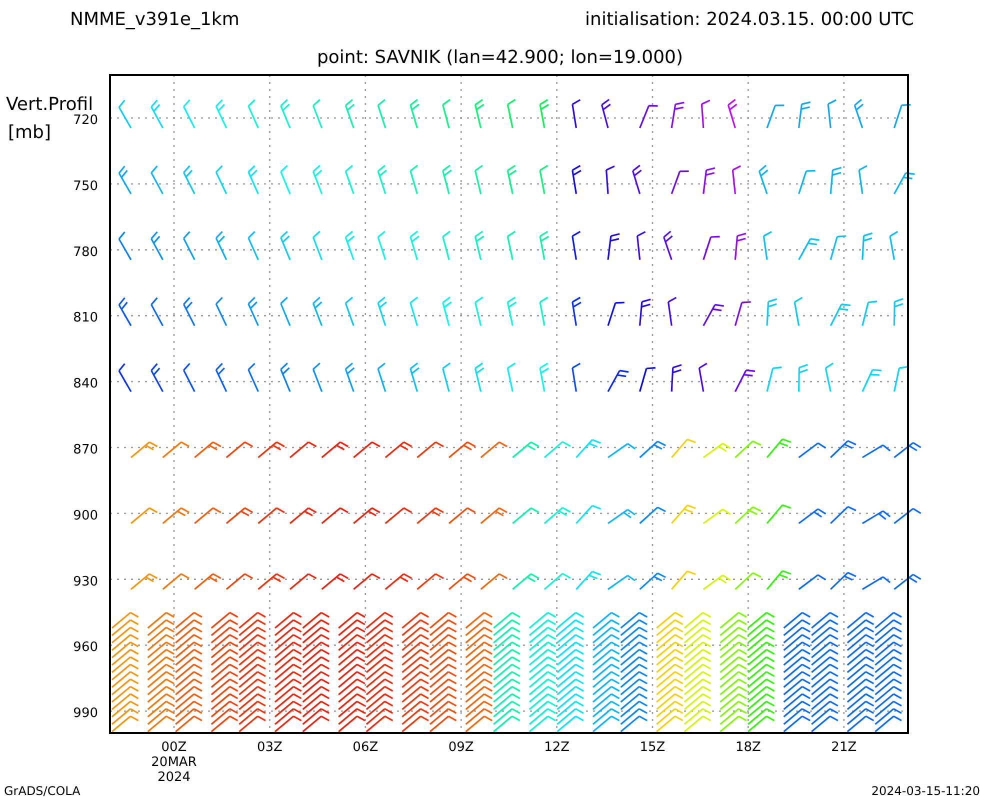  I want to click on x-date-label: 20MAR, so click(174, 762).